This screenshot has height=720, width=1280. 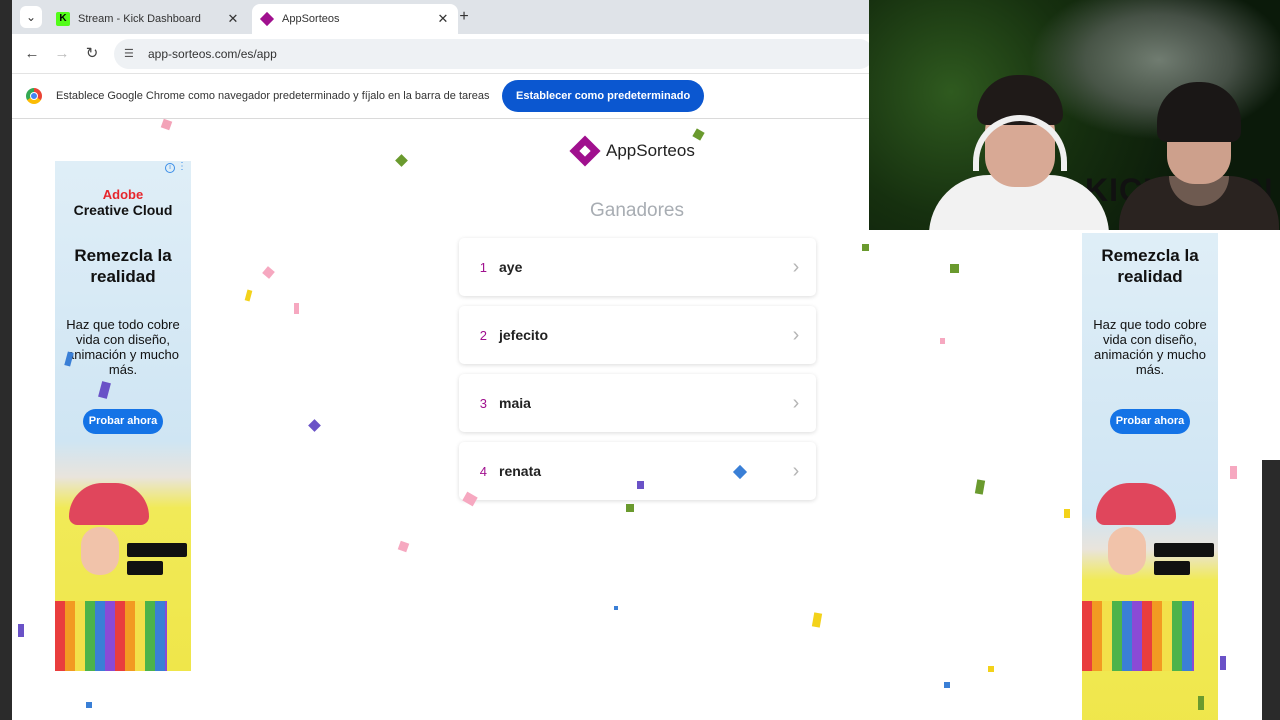 What do you see at coordinates (63, 19) in the screenshot?
I see `kick-favicon-icon: K` at bounding box center [63, 19].